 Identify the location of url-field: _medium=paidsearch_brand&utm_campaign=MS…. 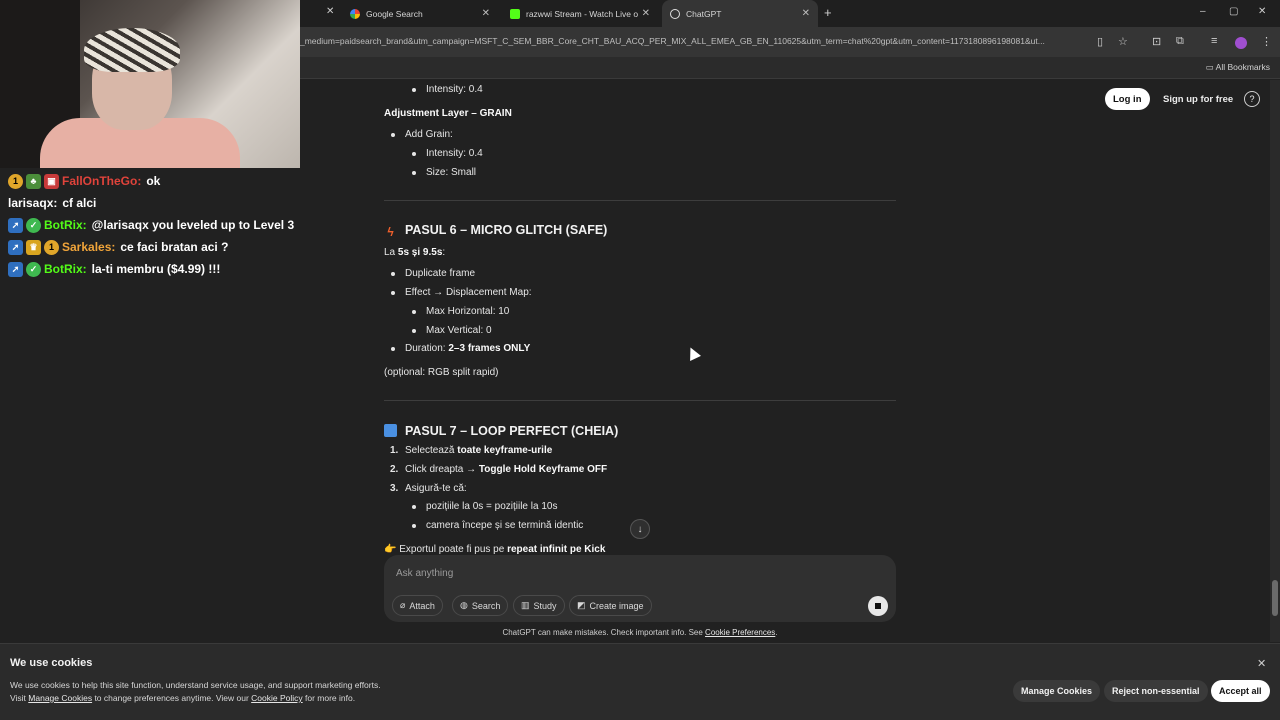
(695, 41).